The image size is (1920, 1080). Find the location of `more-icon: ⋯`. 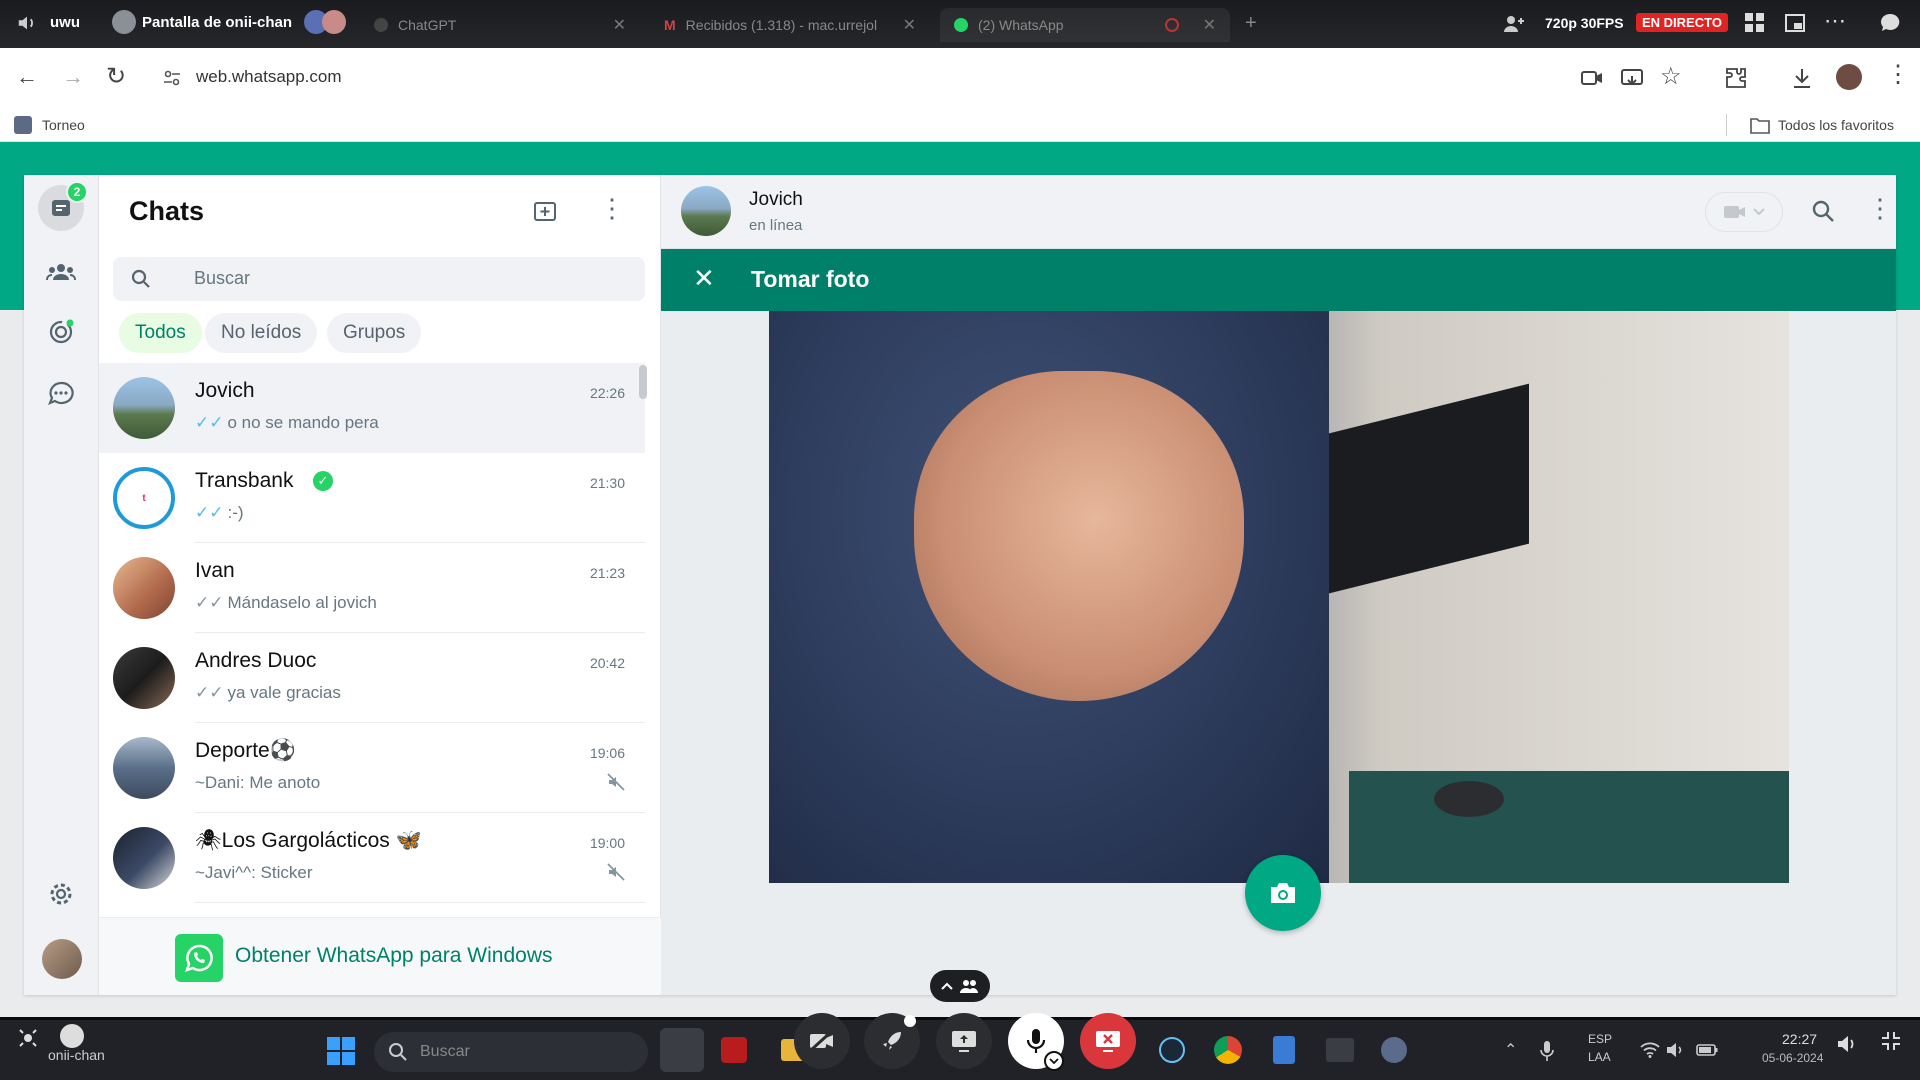

more-icon: ⋯ is located at coordinates (1835, 21).